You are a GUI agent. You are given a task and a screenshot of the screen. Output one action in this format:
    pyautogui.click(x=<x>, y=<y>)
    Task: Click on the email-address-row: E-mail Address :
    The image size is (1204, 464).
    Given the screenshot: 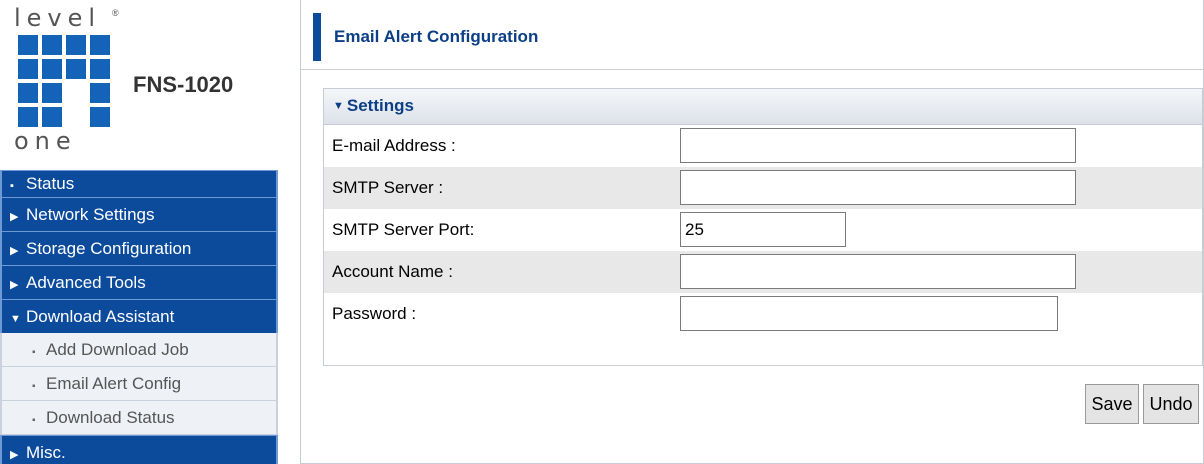 What is the action you would take?
    pyautogui.click(x=763, y=146)
    